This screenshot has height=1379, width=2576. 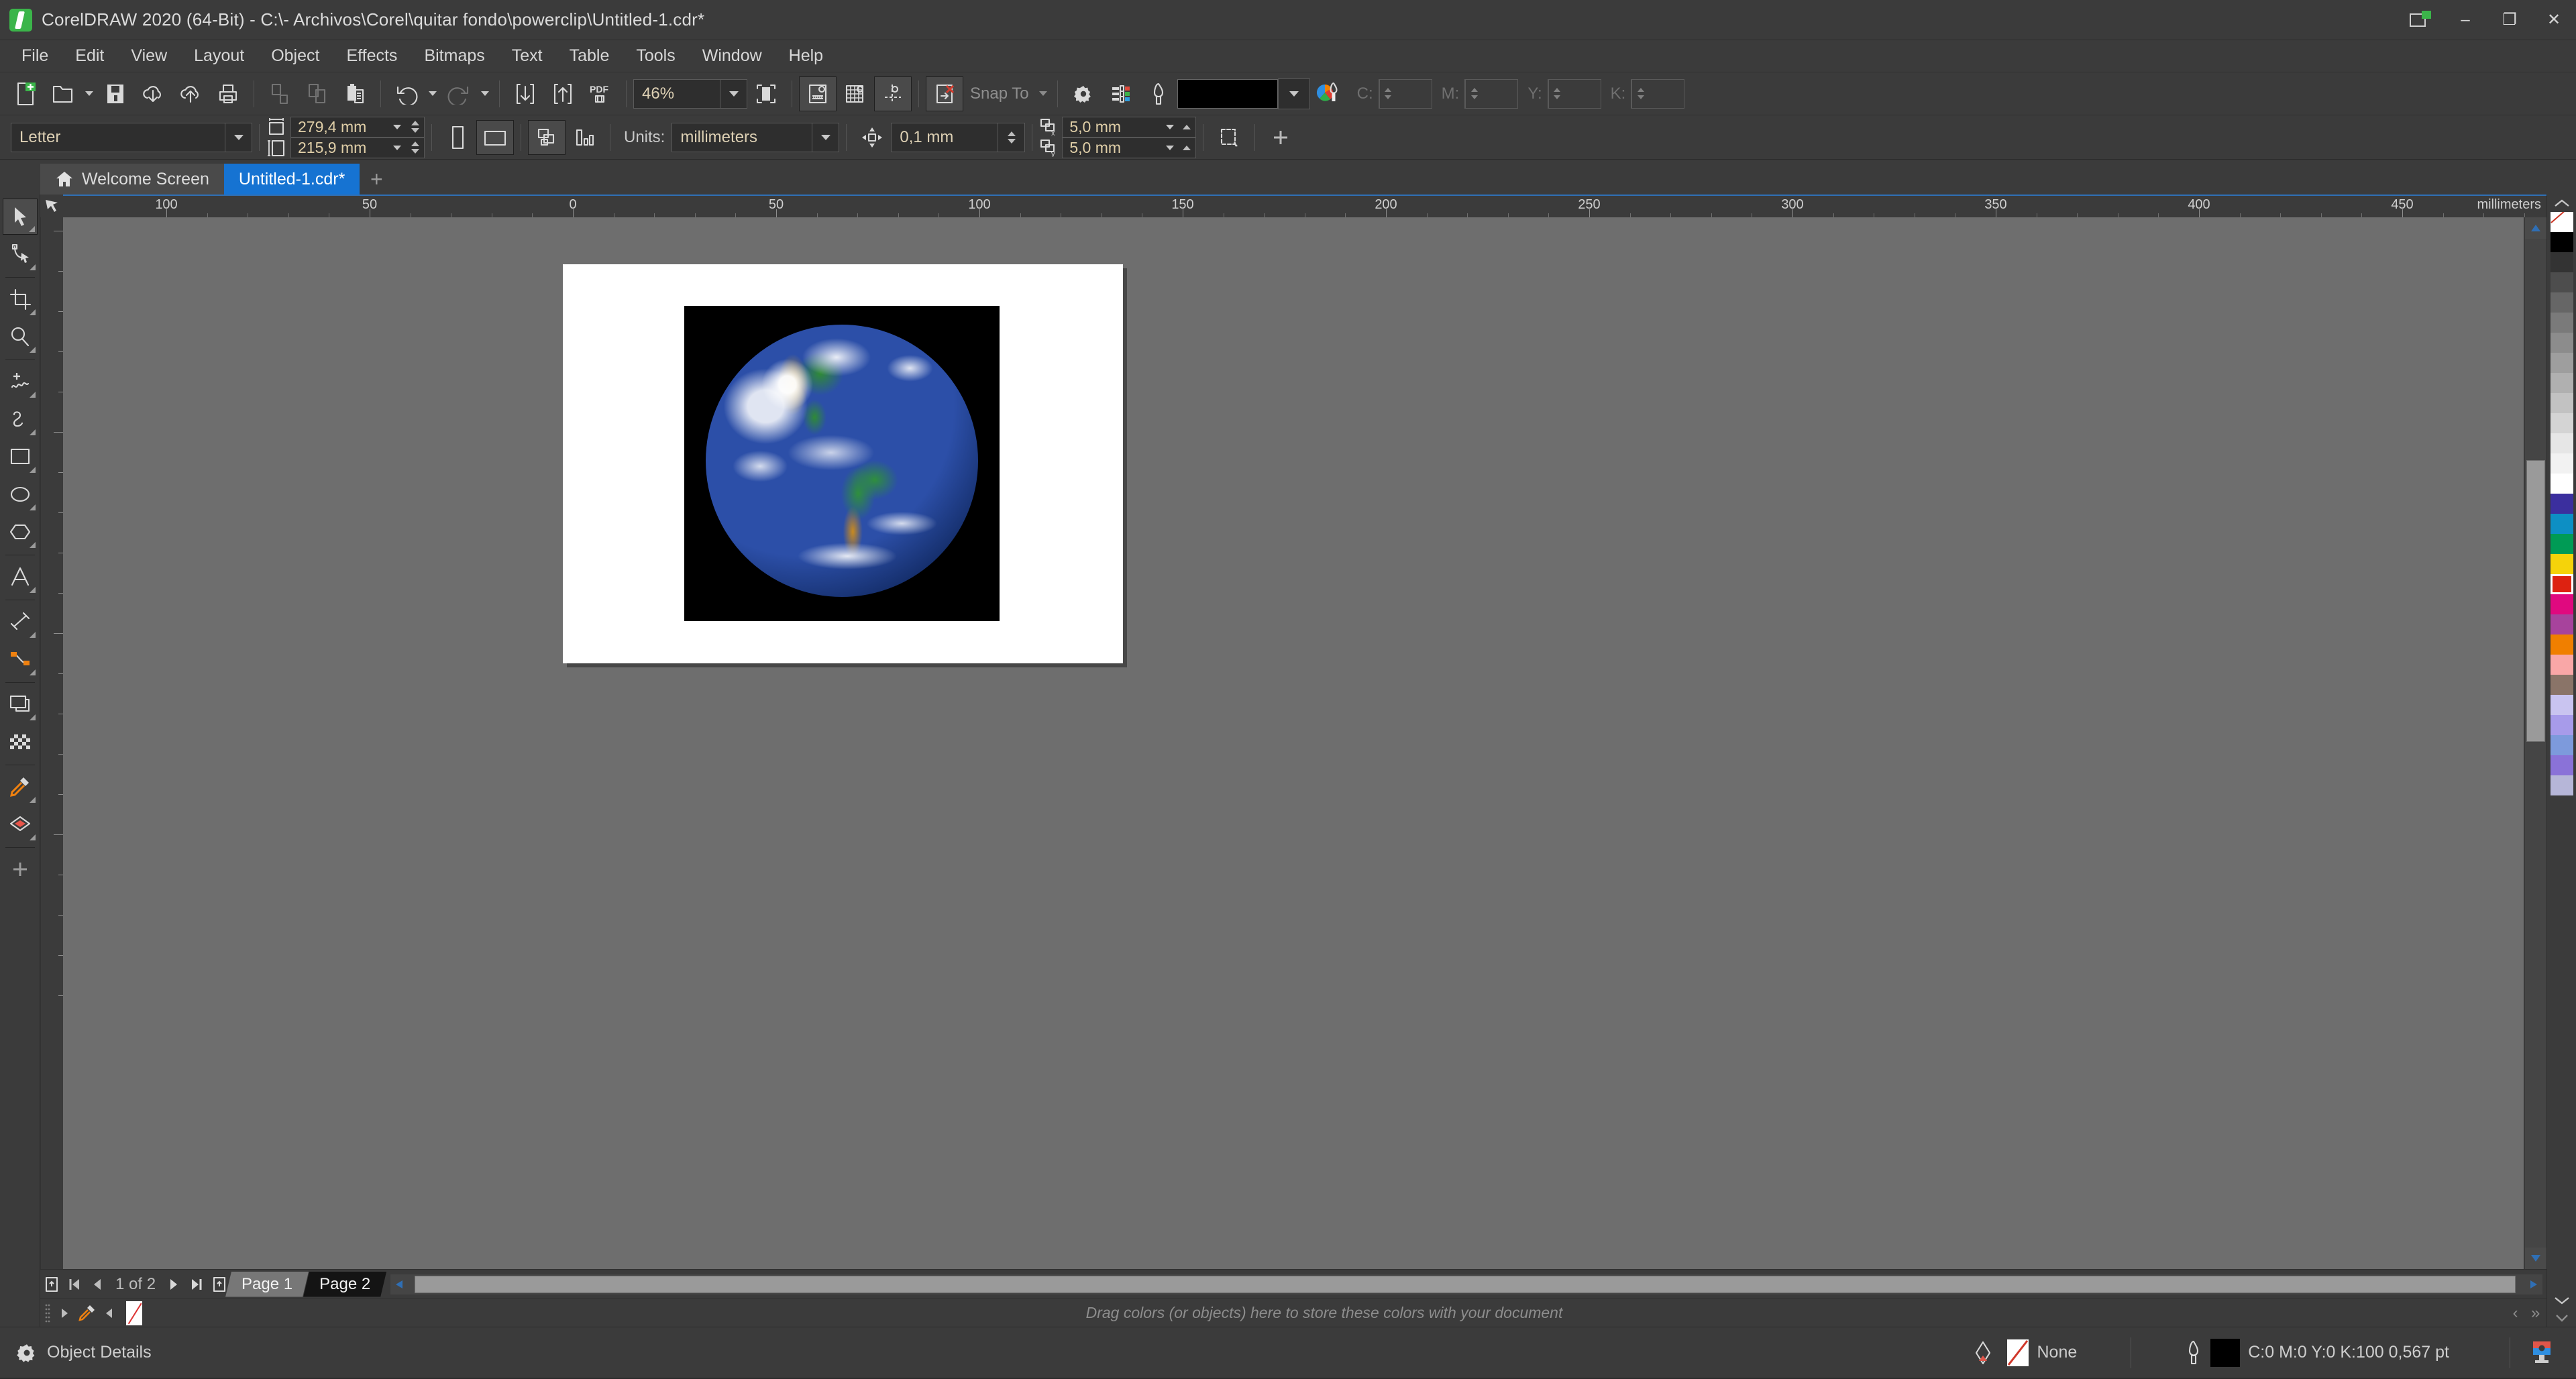 What do you see at coordinates (63, 93) in the screenshot?
I see `open-document-icon` at bounding box center [63, 93].